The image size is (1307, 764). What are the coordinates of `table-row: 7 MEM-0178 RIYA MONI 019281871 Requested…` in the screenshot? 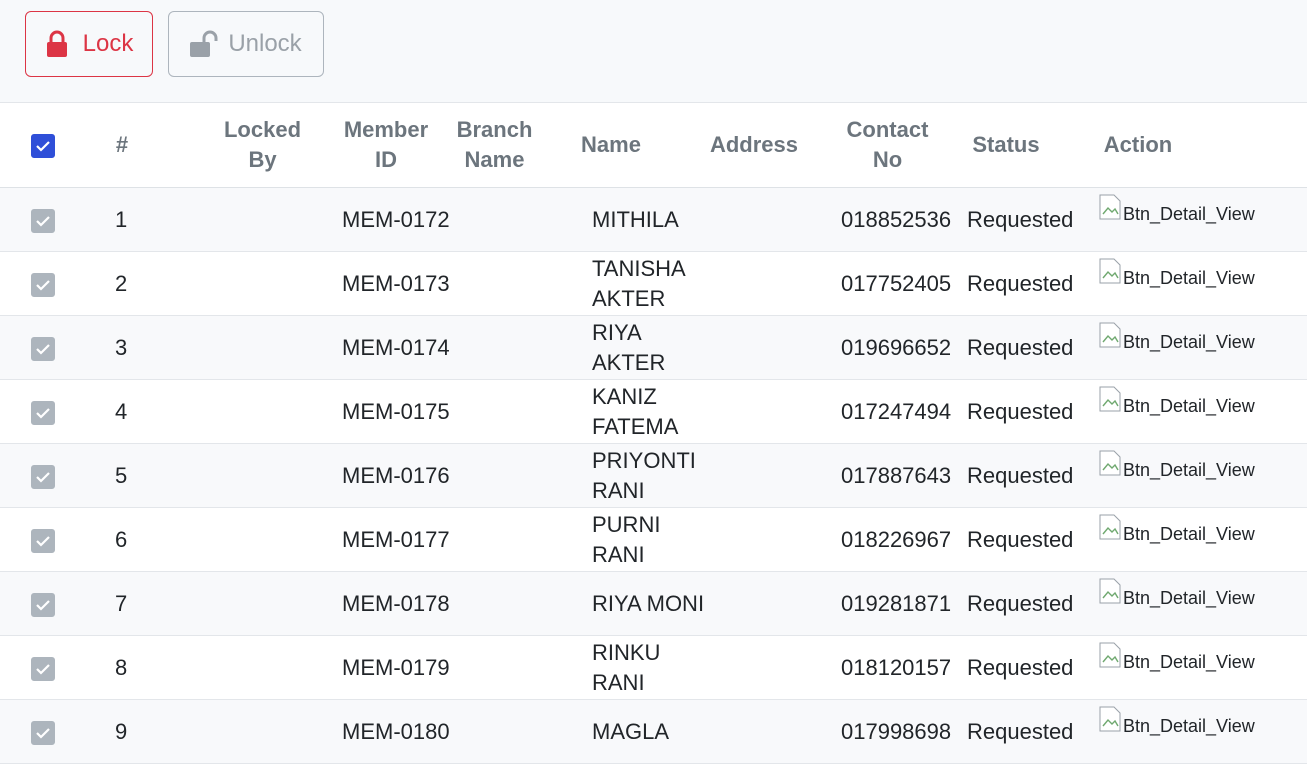 It's located at (653, 604).